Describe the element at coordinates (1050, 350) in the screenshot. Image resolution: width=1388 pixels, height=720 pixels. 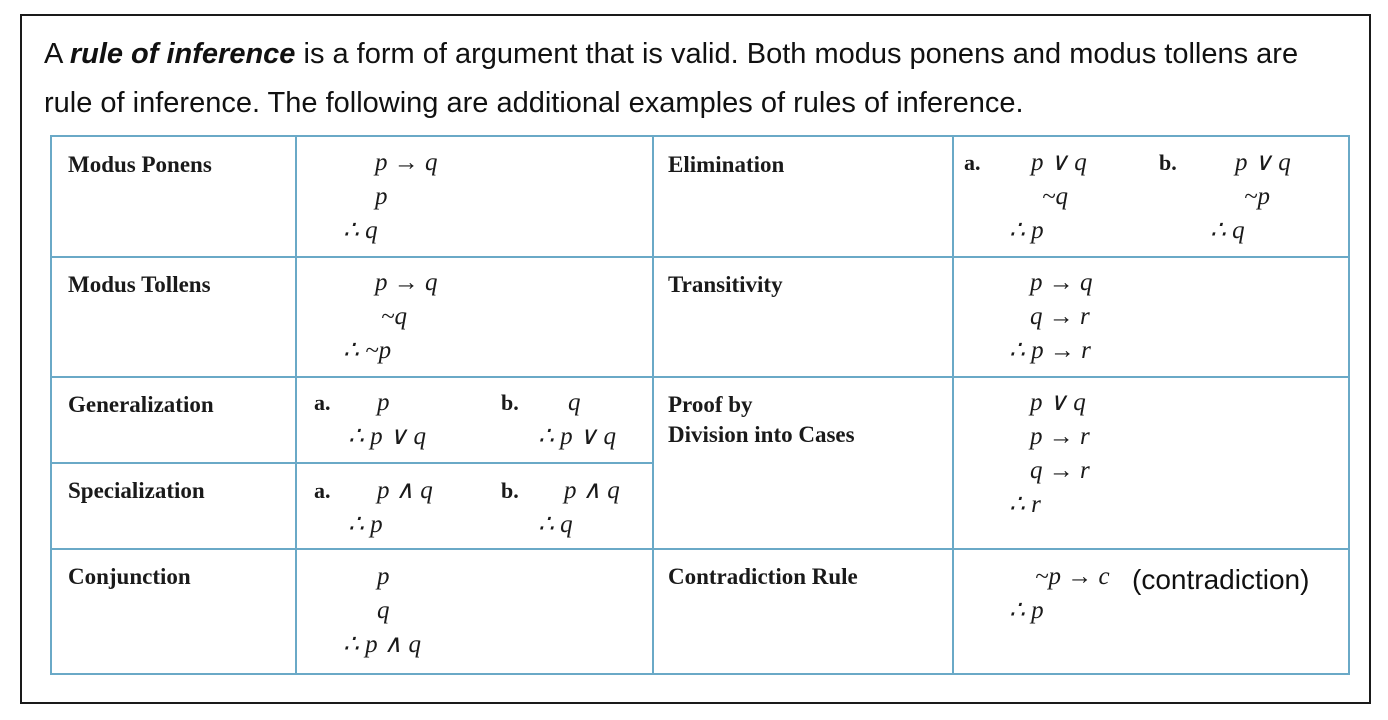
I see `conclusion-line: ∴ p → r` at that location.